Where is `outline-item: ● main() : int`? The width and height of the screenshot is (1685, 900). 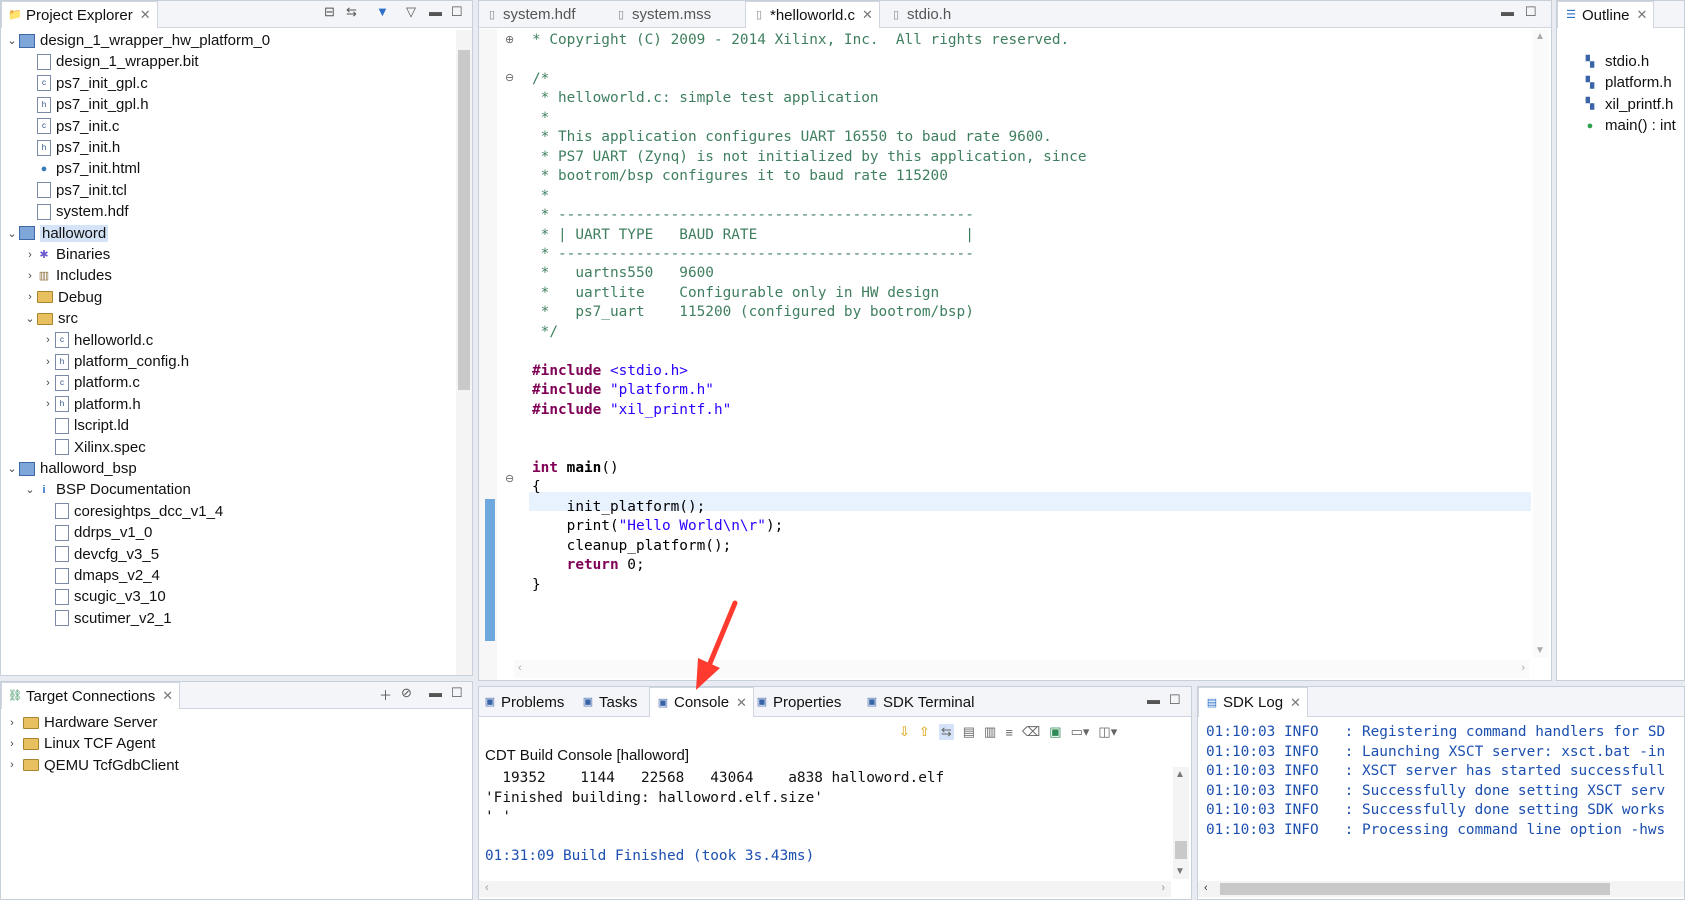 outline-item: ● main() : int is located at coordinates (1629, 125).